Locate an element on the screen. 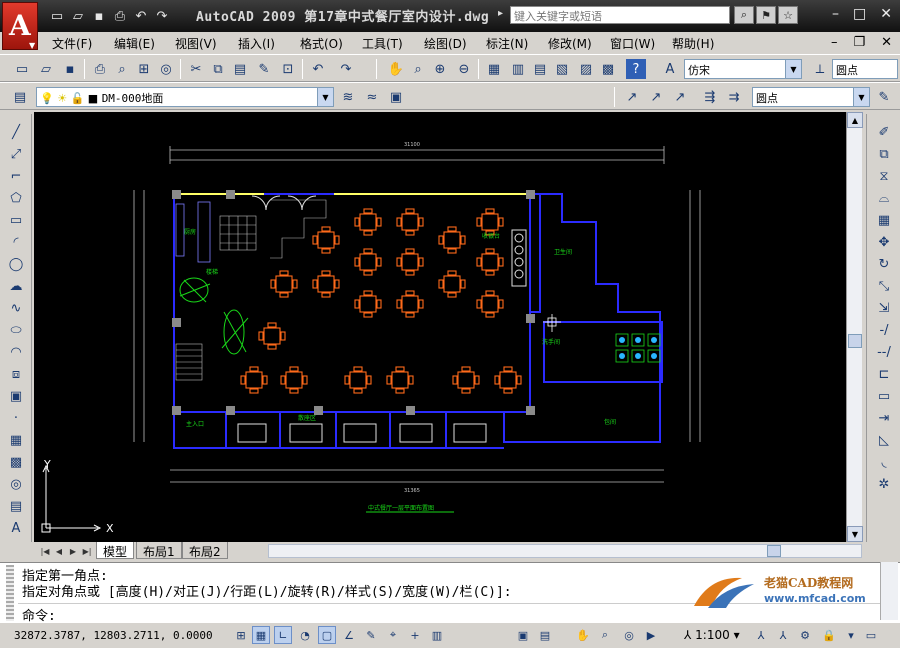 The height and width of the screenshot is (648, 900). command-window-grip is located at coordinates (10, 593).